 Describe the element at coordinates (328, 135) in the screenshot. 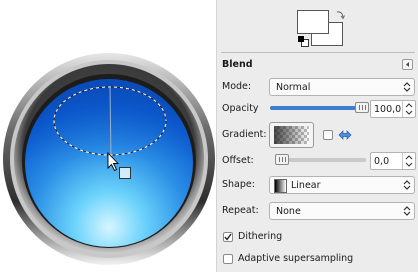

I see `reverse-gradient-checkbox` at that location.